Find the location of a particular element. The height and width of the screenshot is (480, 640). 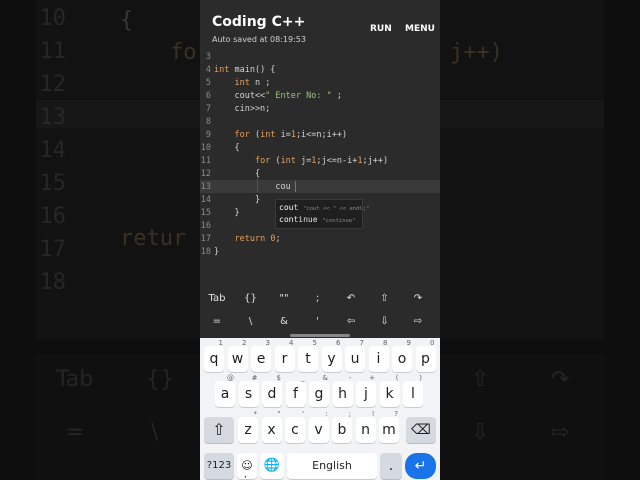

key-alt-label: 3 is located at coordinates (267, 343).